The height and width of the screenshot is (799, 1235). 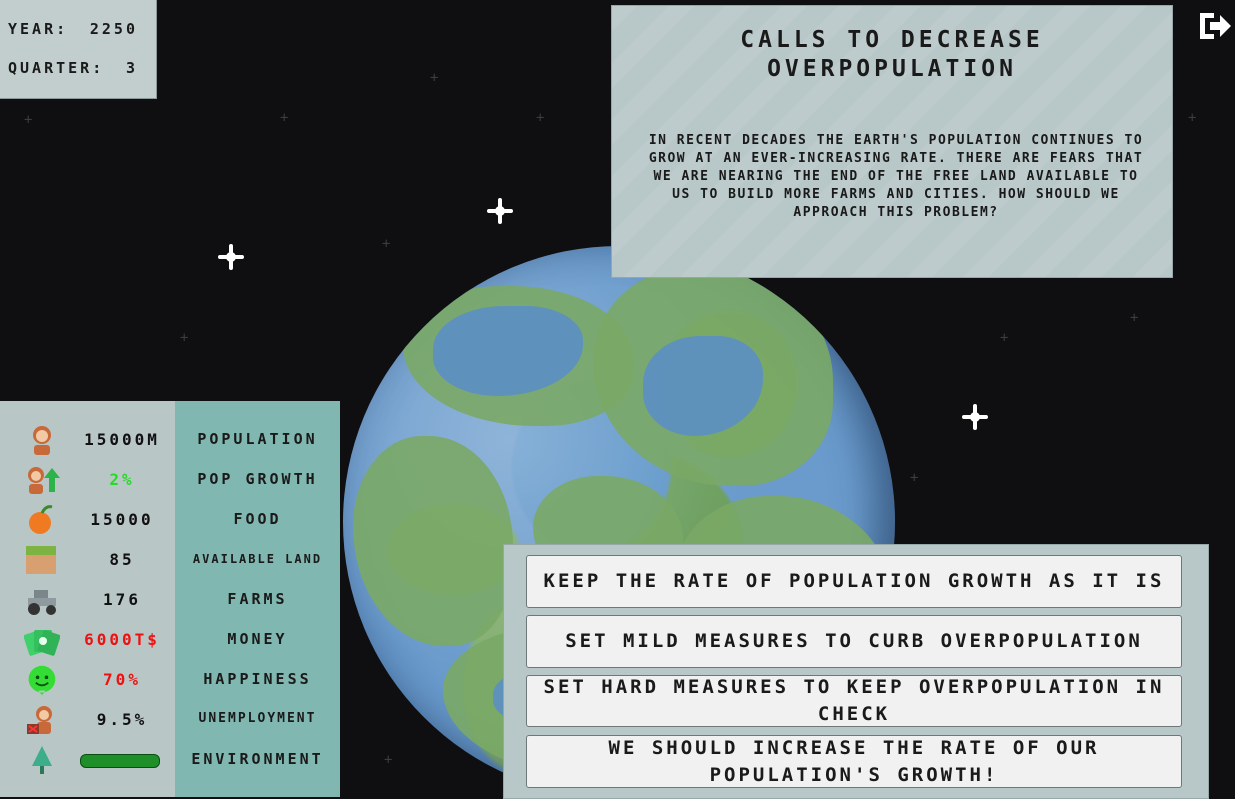 I want to click on happiness-value: 70%, so click(x=122, y=679).